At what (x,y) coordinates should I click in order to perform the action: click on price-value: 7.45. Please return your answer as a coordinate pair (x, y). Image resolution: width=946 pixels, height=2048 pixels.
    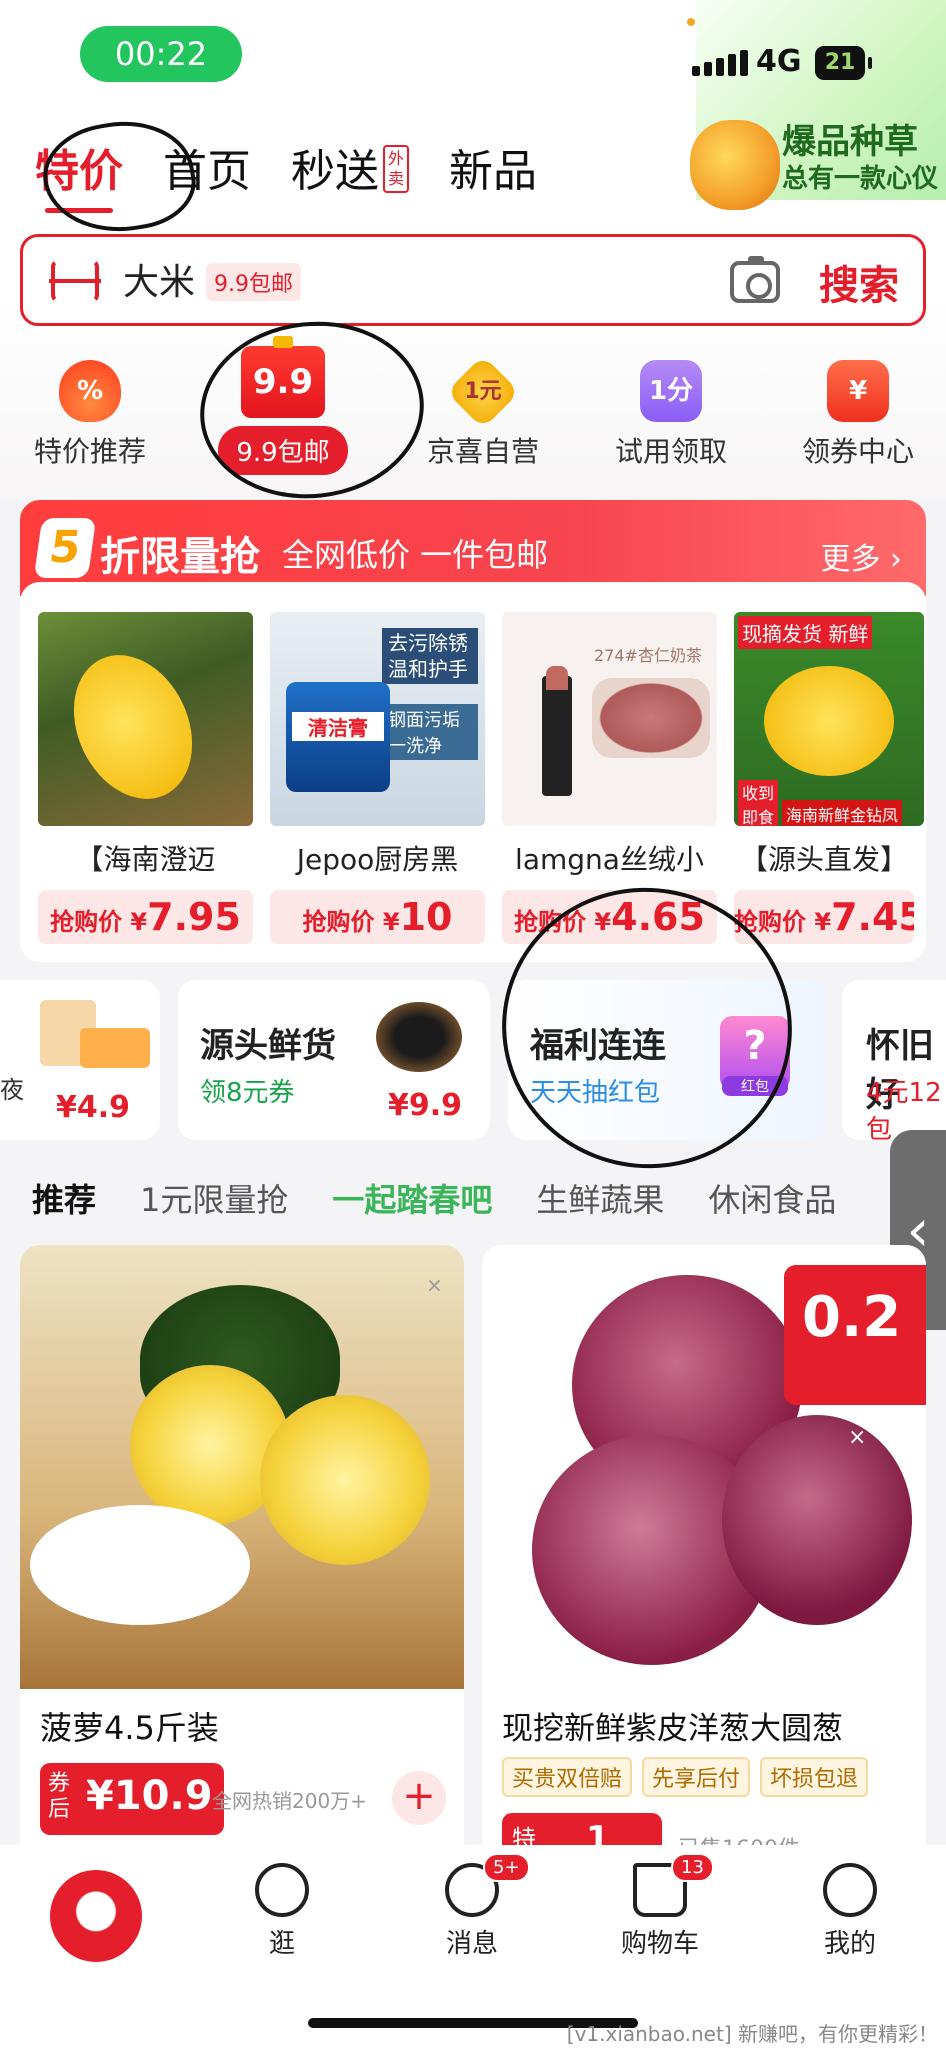
    Looking at the image, I should click on (872, 917).